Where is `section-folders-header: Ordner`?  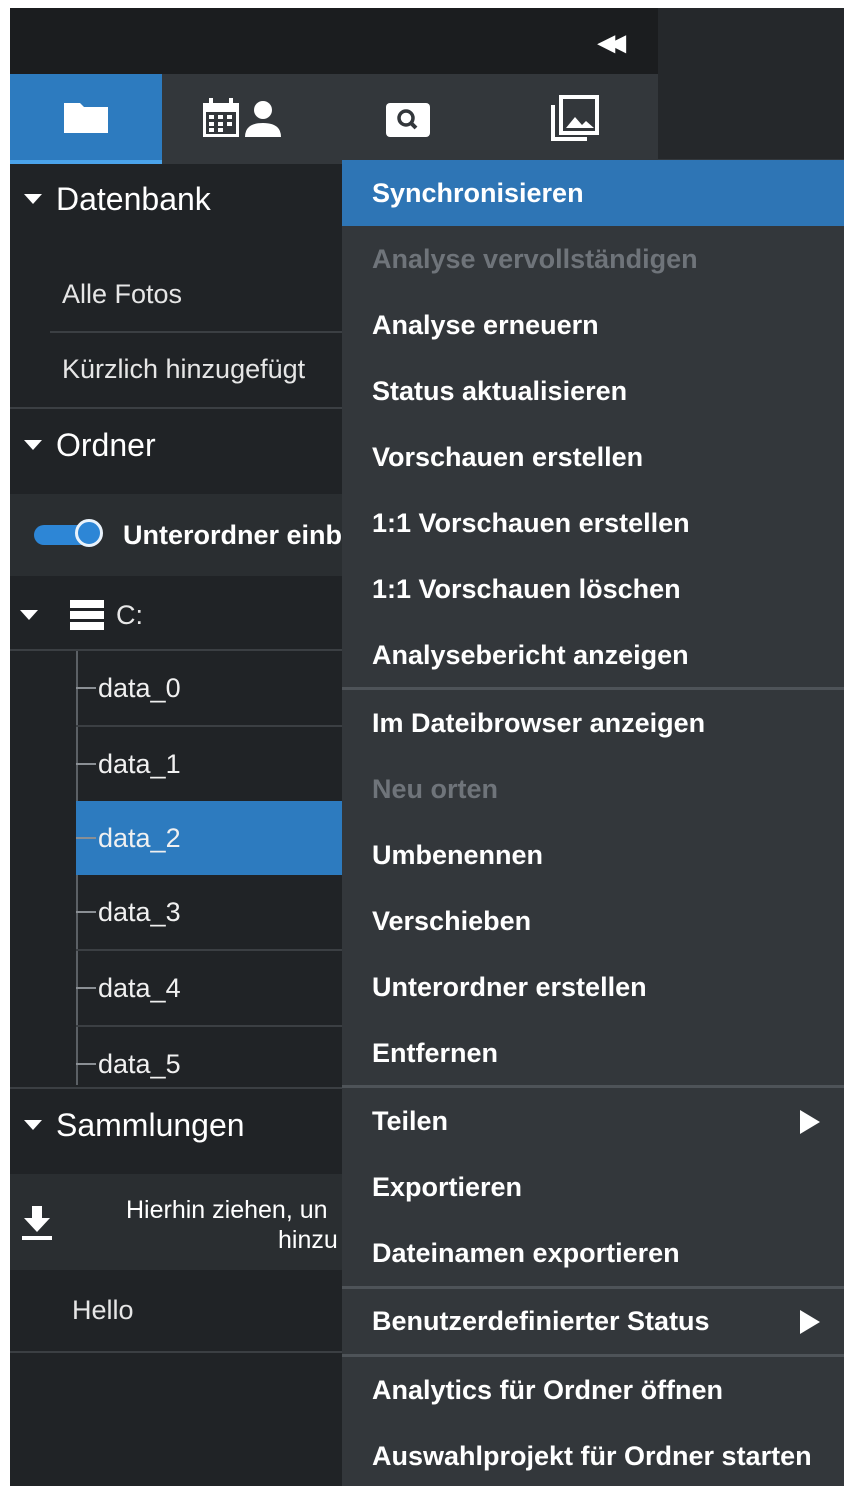
section-folders-header: Ordner is located at coordinates (176, 445).